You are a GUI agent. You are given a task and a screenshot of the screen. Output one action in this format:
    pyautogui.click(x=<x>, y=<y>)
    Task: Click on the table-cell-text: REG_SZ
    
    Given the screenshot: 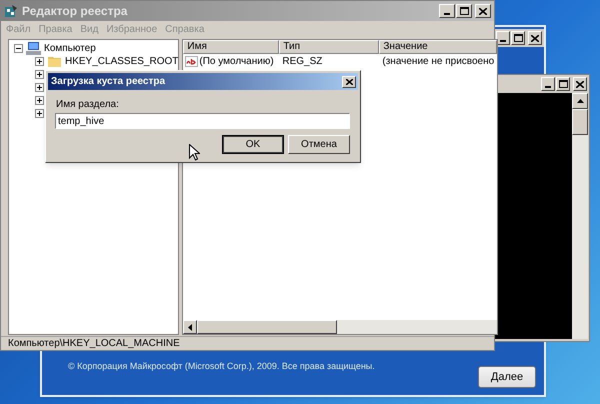 What is the action you would take?
    pyautogui.click(x=302, y=62)
    